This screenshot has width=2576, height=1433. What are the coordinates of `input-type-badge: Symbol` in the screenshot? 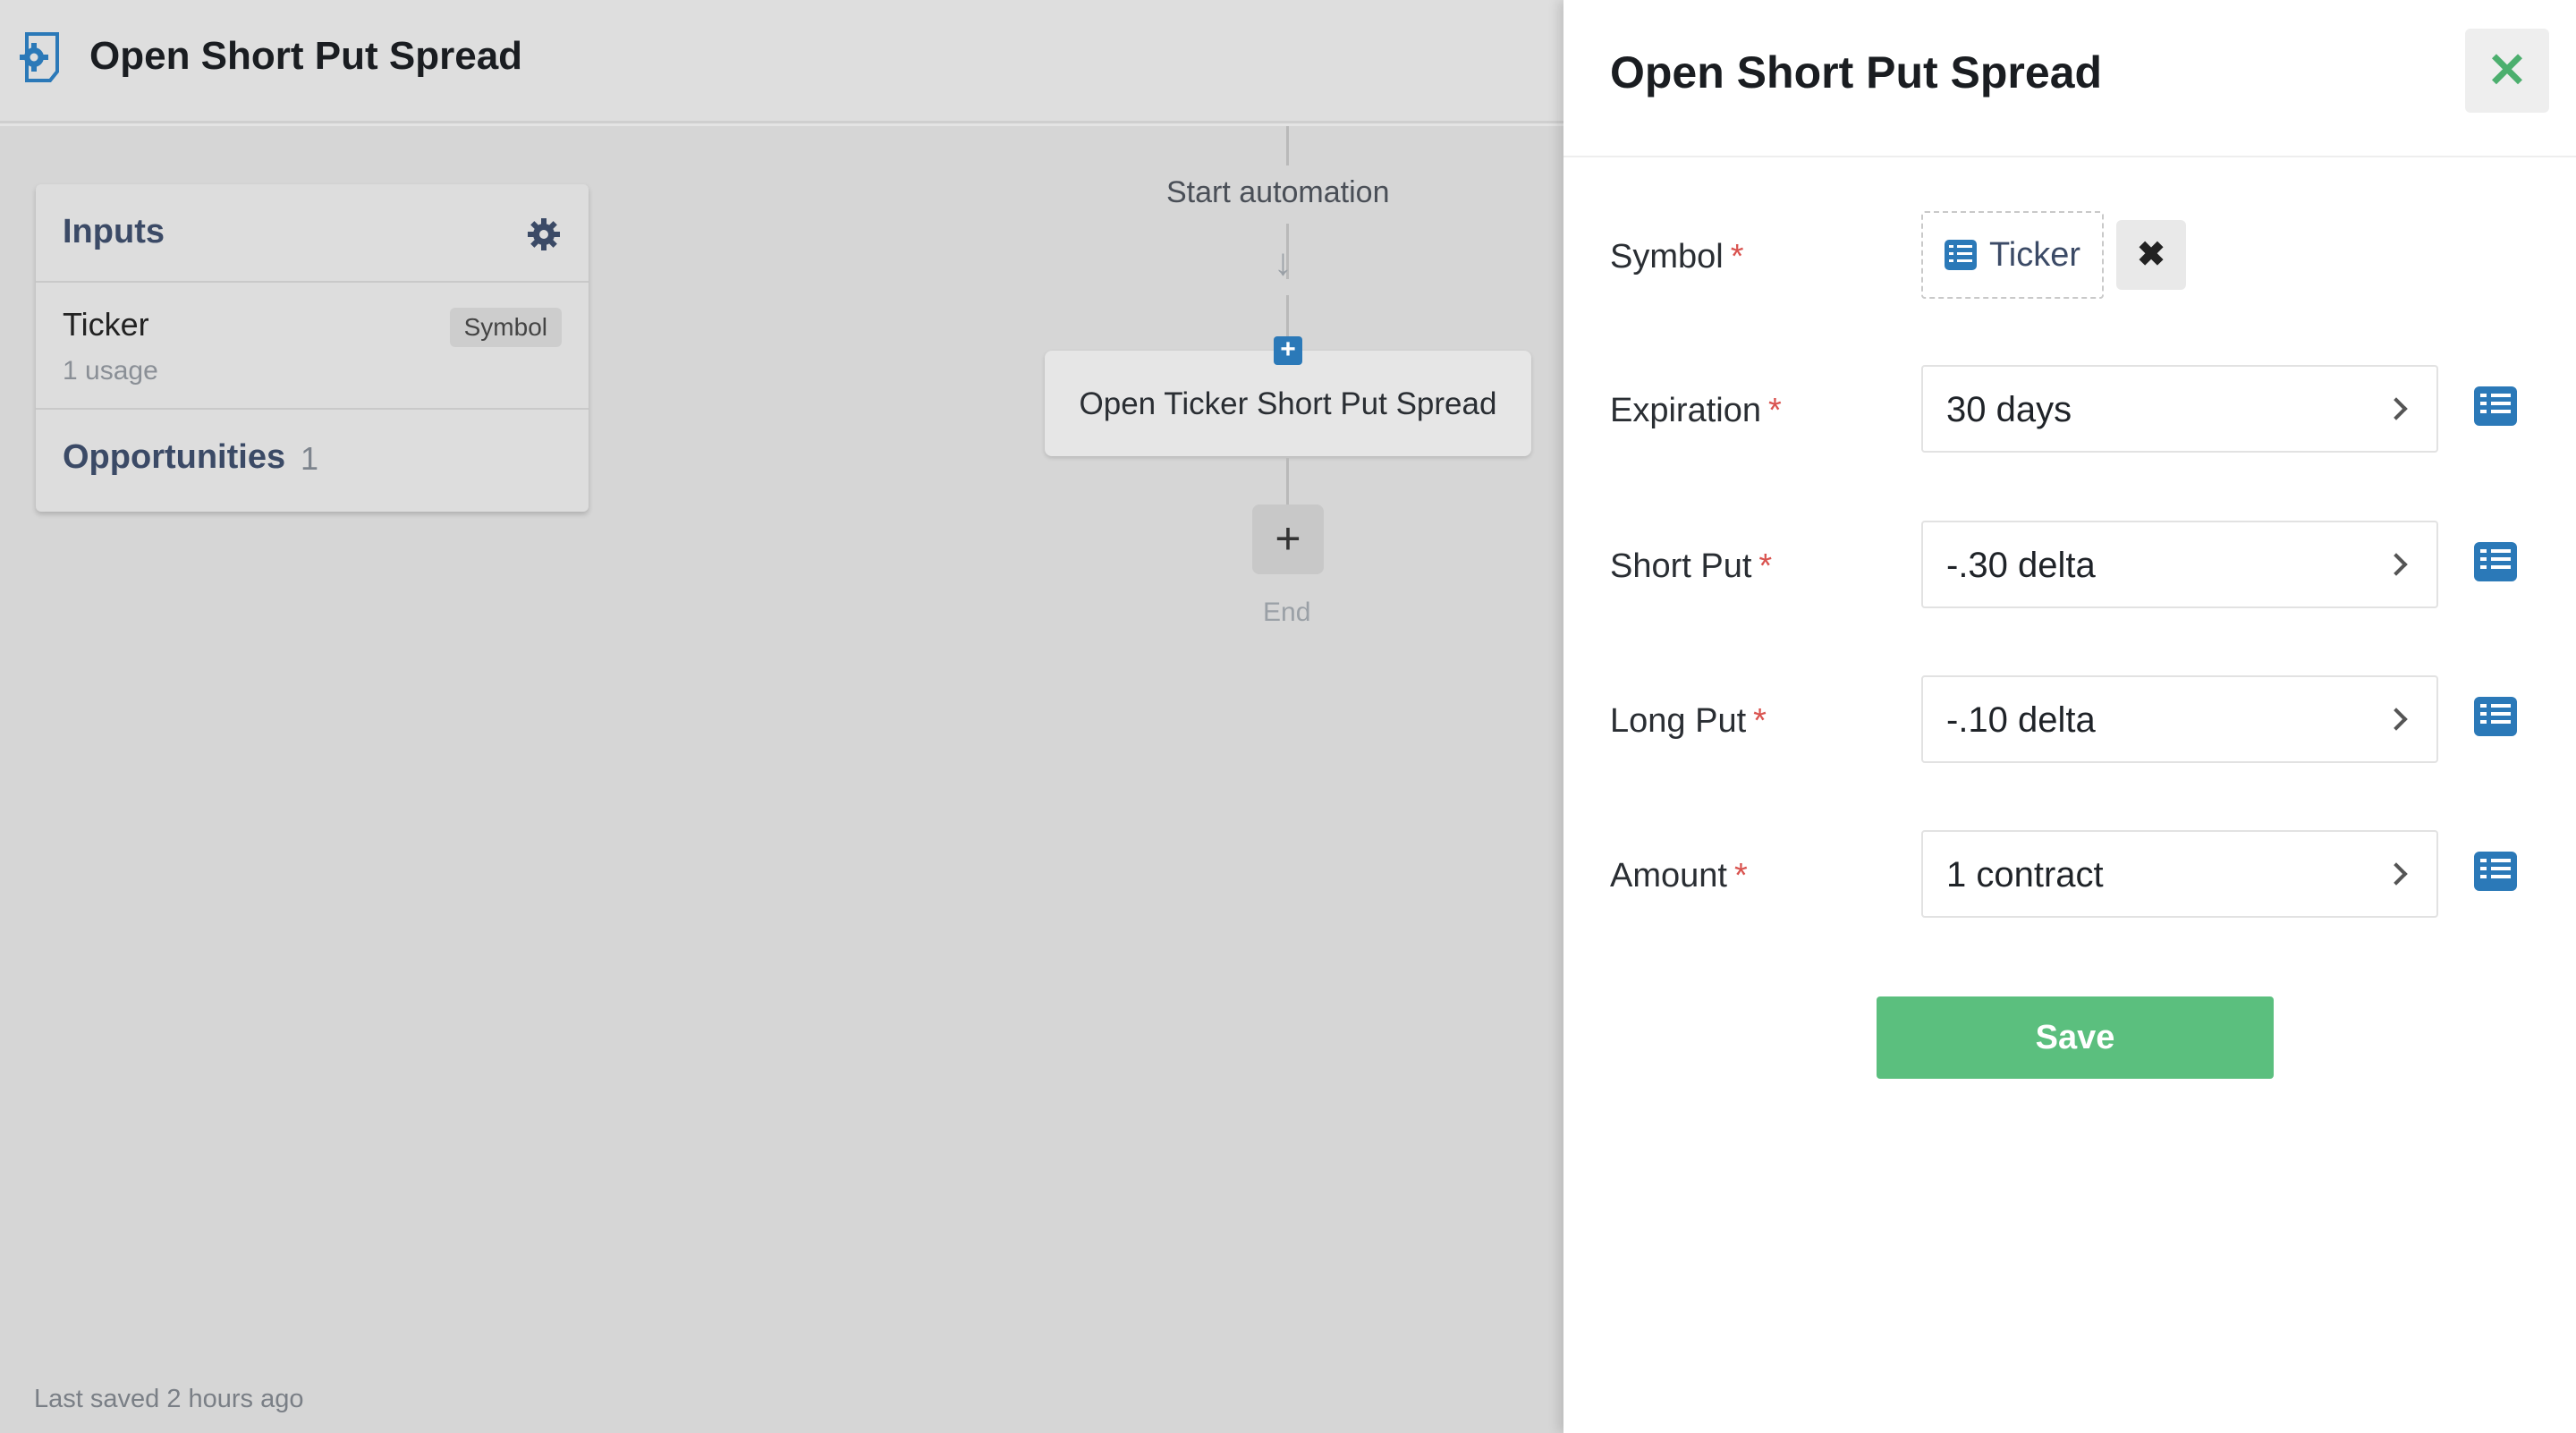 It's located at (505, 327).